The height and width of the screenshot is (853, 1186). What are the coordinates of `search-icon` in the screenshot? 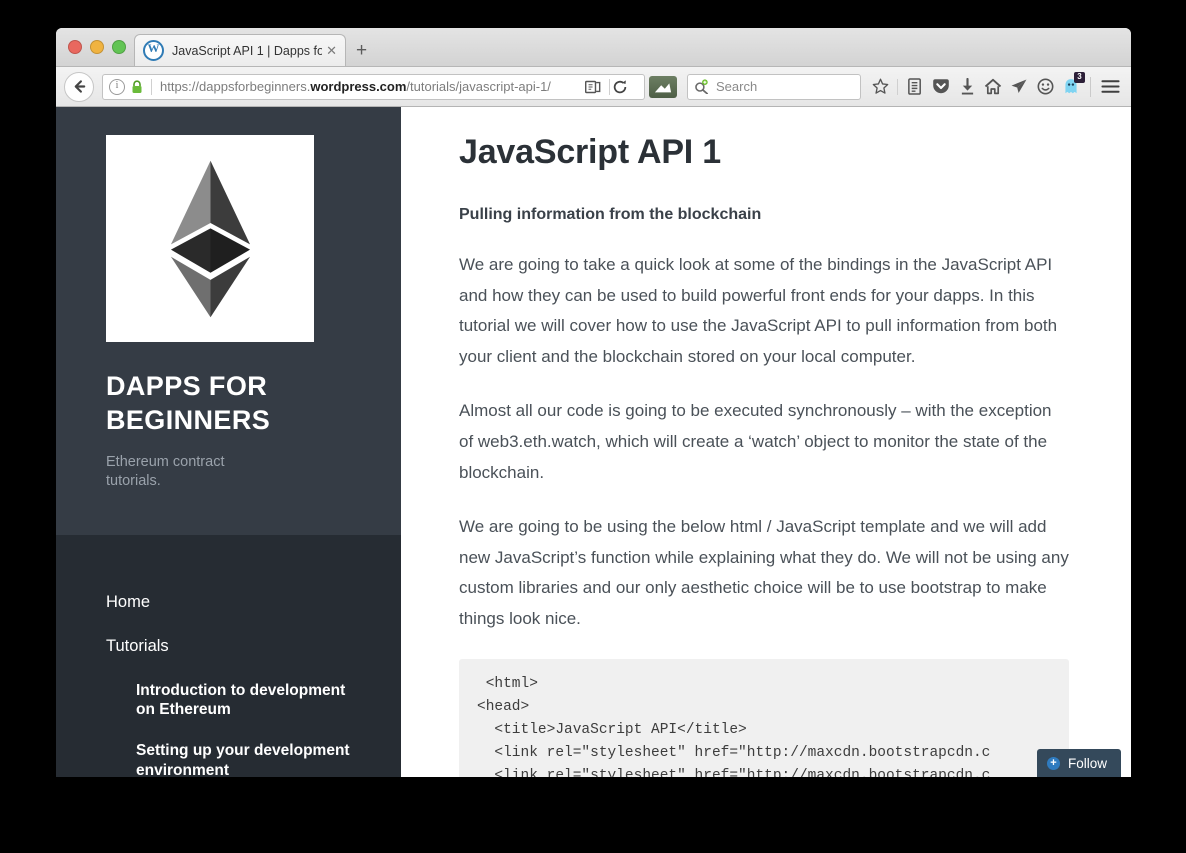 It's located at (702, 86).